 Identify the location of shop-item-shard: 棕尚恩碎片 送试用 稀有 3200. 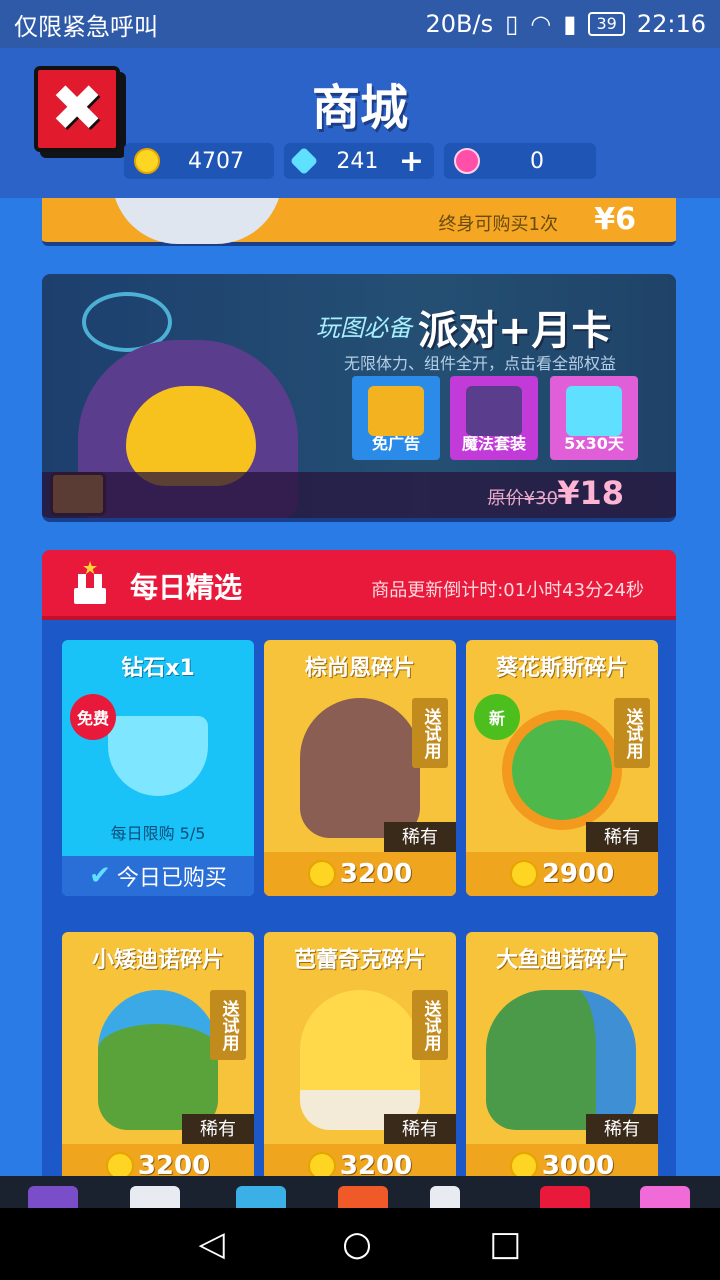
(360, 768).